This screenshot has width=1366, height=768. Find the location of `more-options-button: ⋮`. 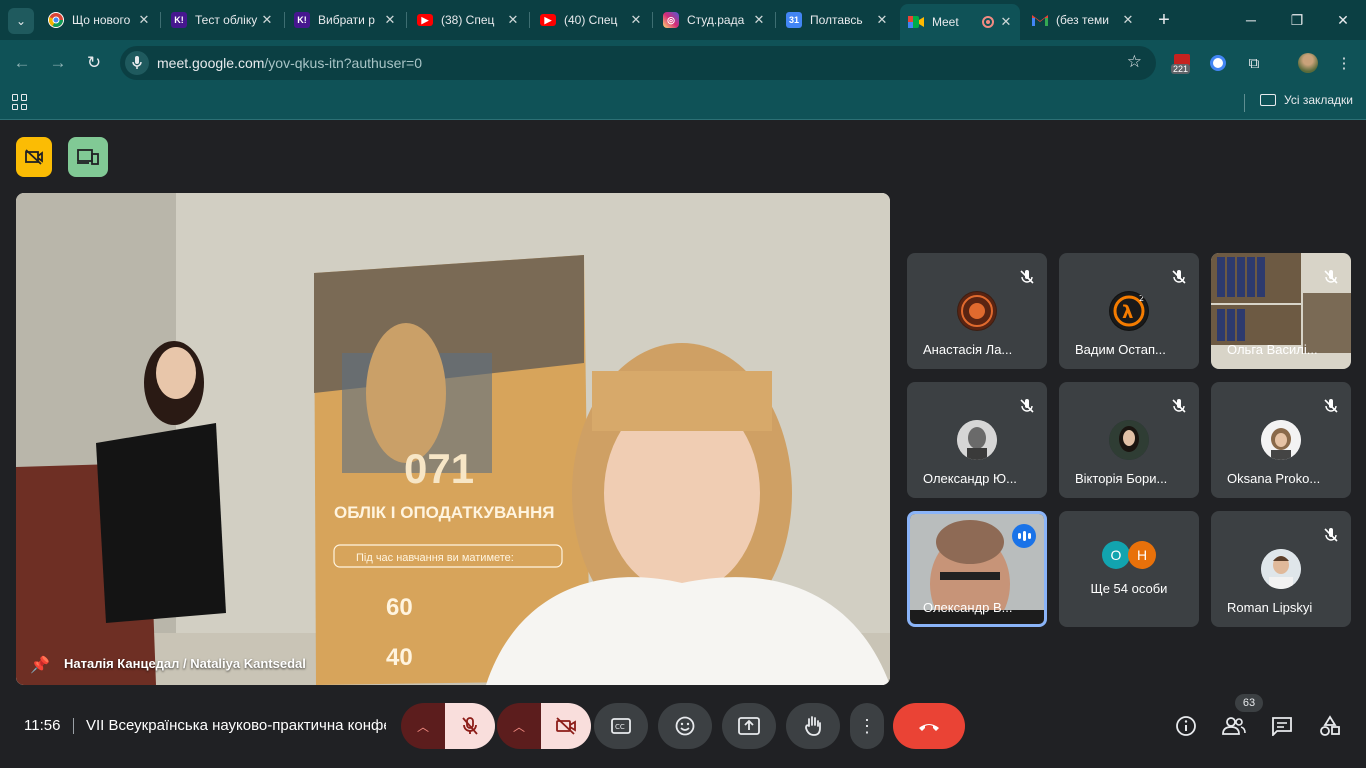

more-options-button: ⋮ is located at coordinates (867, 726).